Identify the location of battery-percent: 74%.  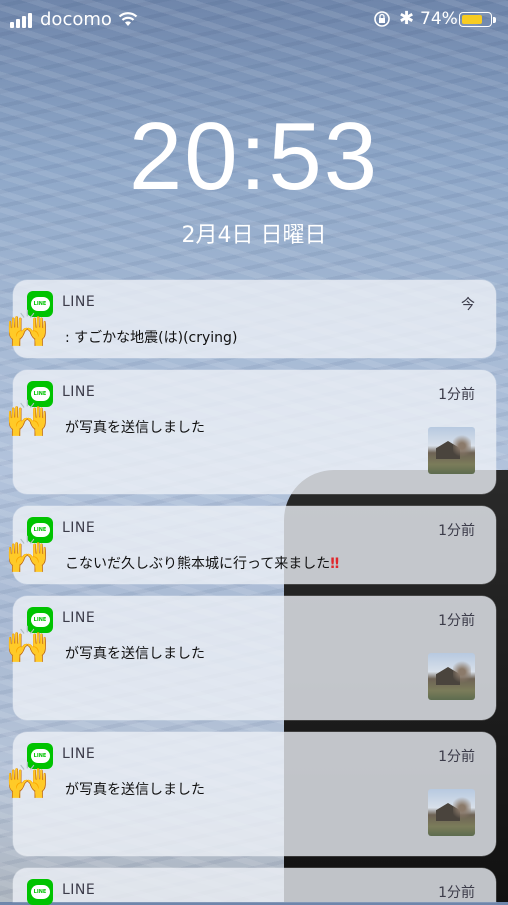
(439, 19).